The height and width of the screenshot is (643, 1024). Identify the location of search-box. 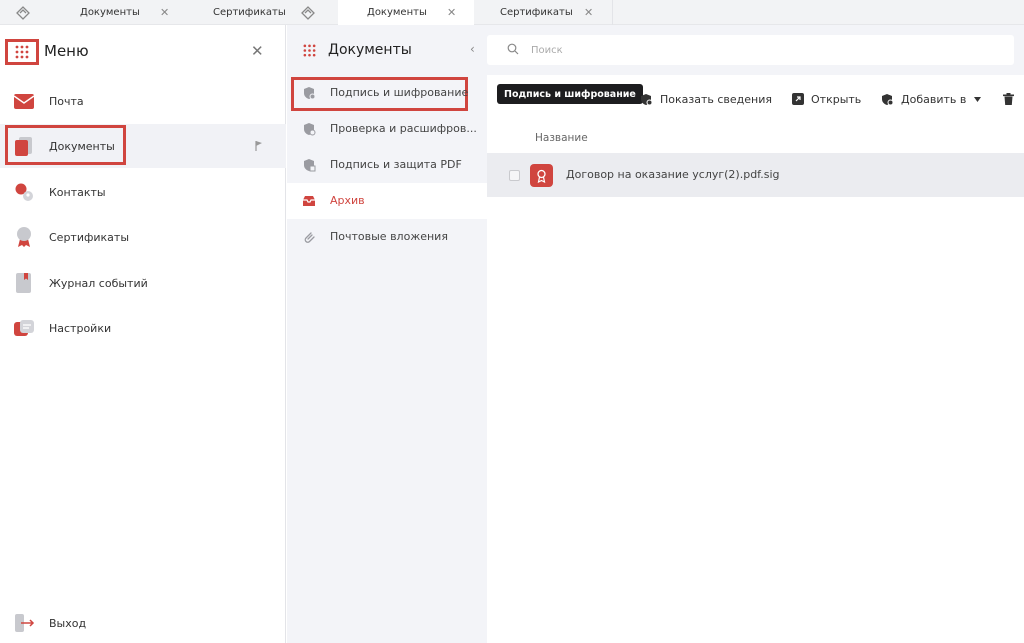
(750, 50).